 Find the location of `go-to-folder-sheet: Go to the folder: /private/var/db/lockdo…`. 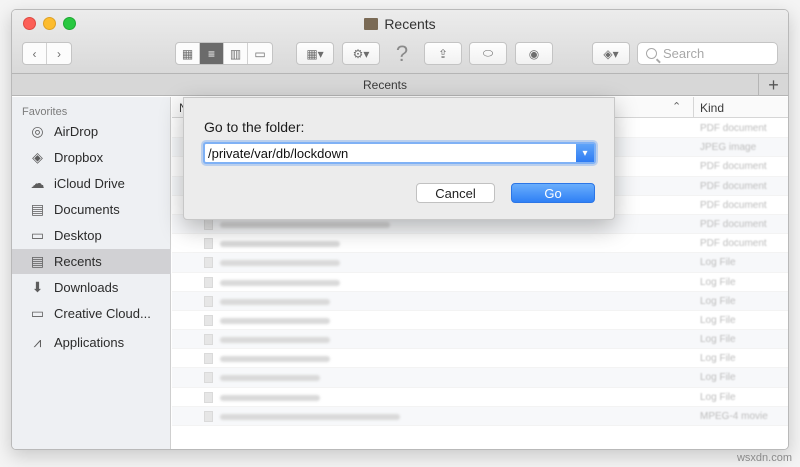

go-to-folder-sheet: Go to the folder: /private/var/db/lockdo… is located at coordinates (399, 158).